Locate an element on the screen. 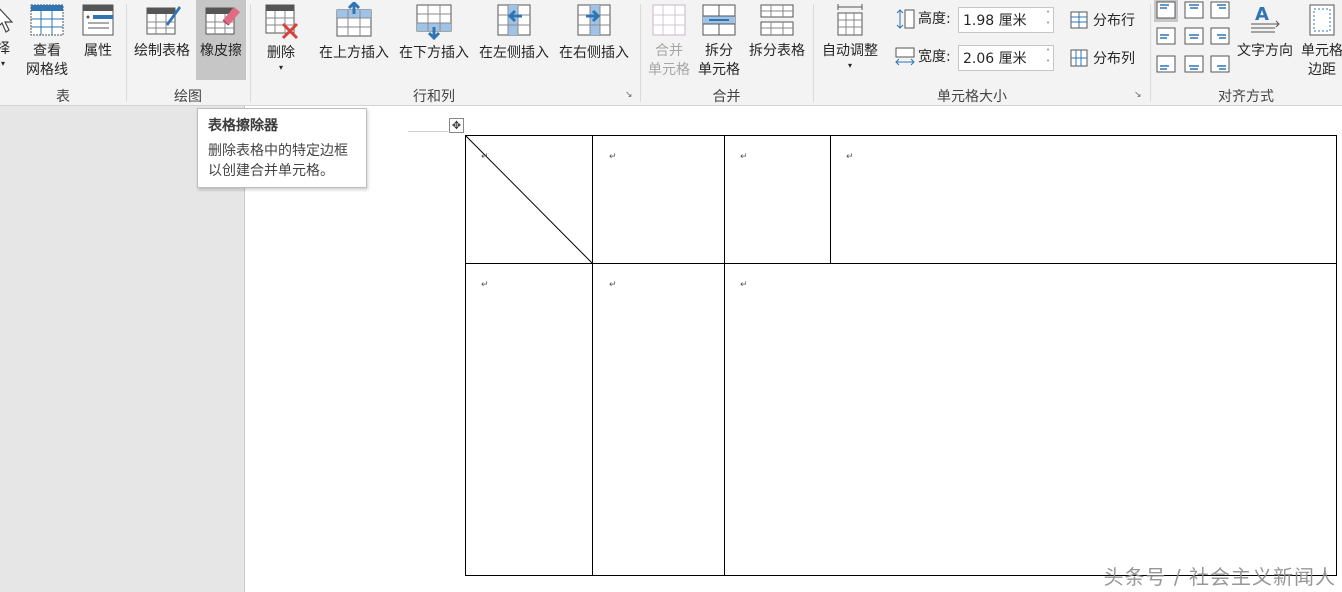 This screenshot has height=592, width=1342. split-cells-label-1: 拆分 is located at coordinates (719, 51).